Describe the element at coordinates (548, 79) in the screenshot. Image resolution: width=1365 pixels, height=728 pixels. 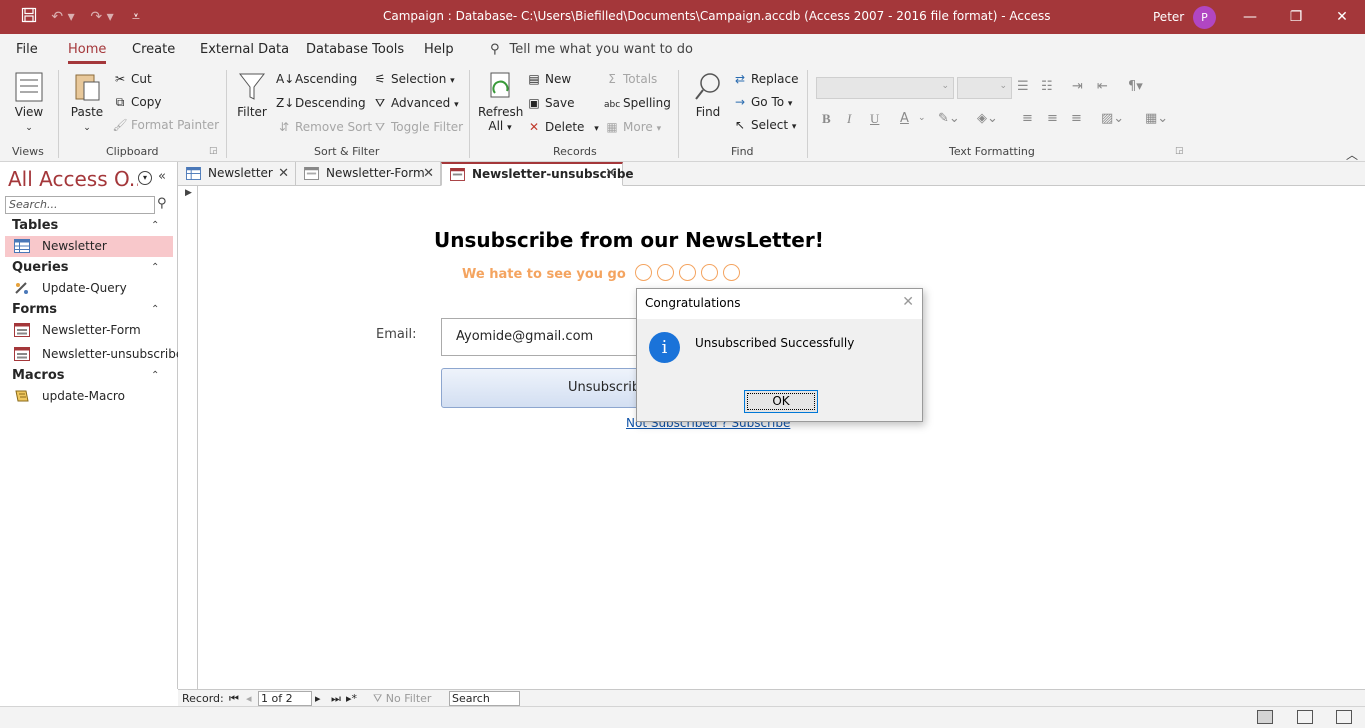
I see `new-record-button: ▤ New` at that location.